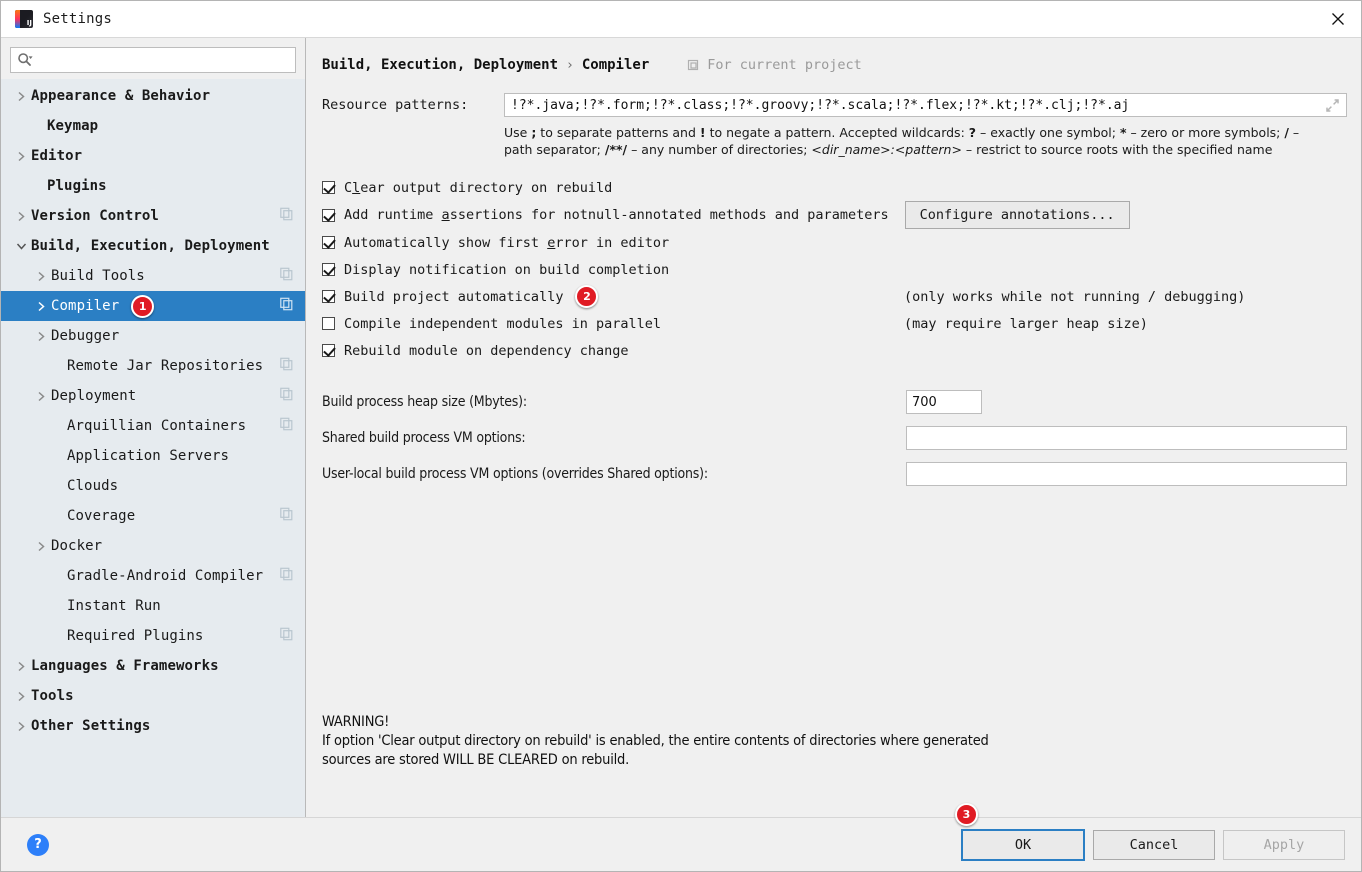 The width and height of the screenshot is (1362, 872). What do you see at coordinates (161, 60) in the screenshot?
I see `search-input` at bounding box center [161, 60].